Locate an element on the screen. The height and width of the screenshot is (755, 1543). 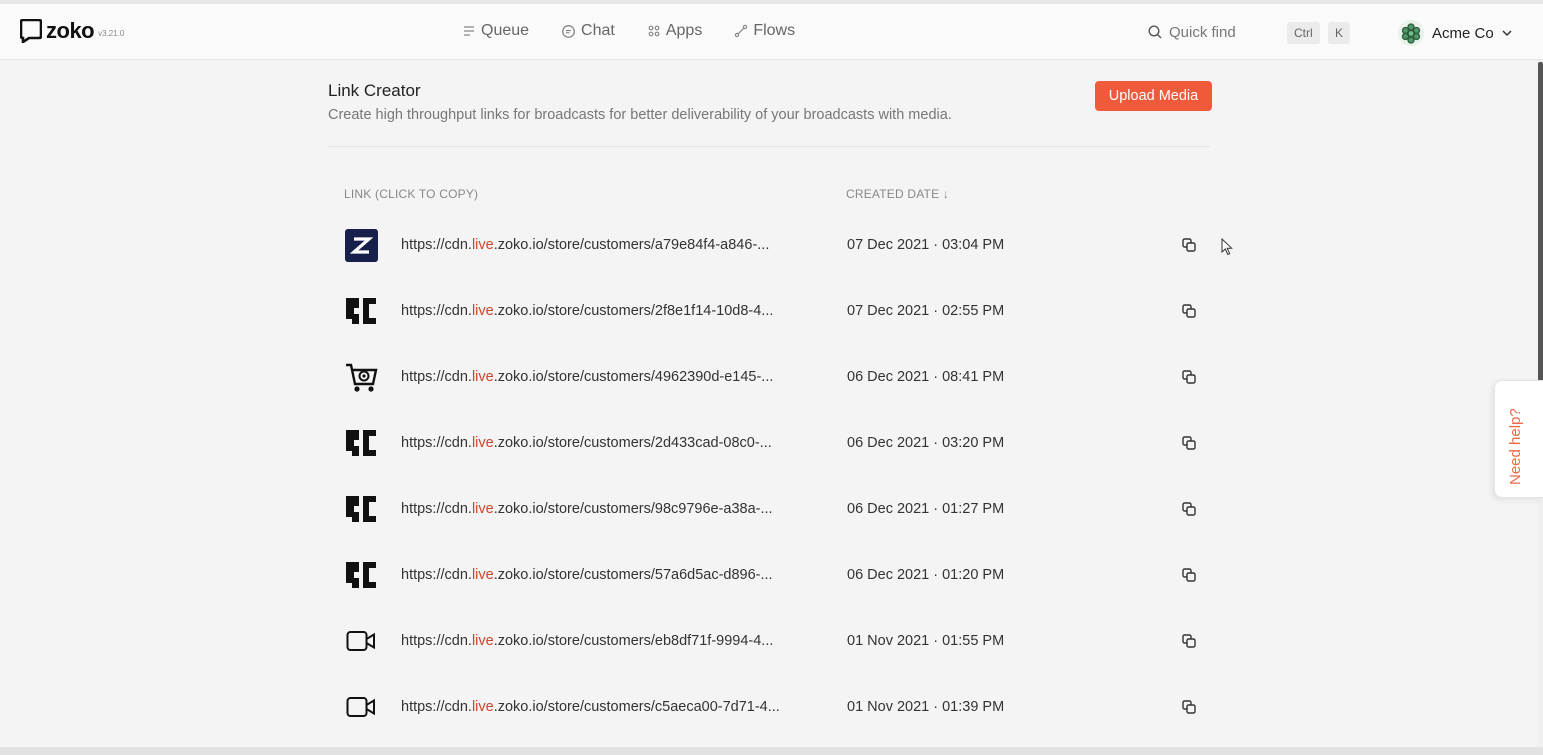
nav-queue: Queue is located at coordinates (495, 31).